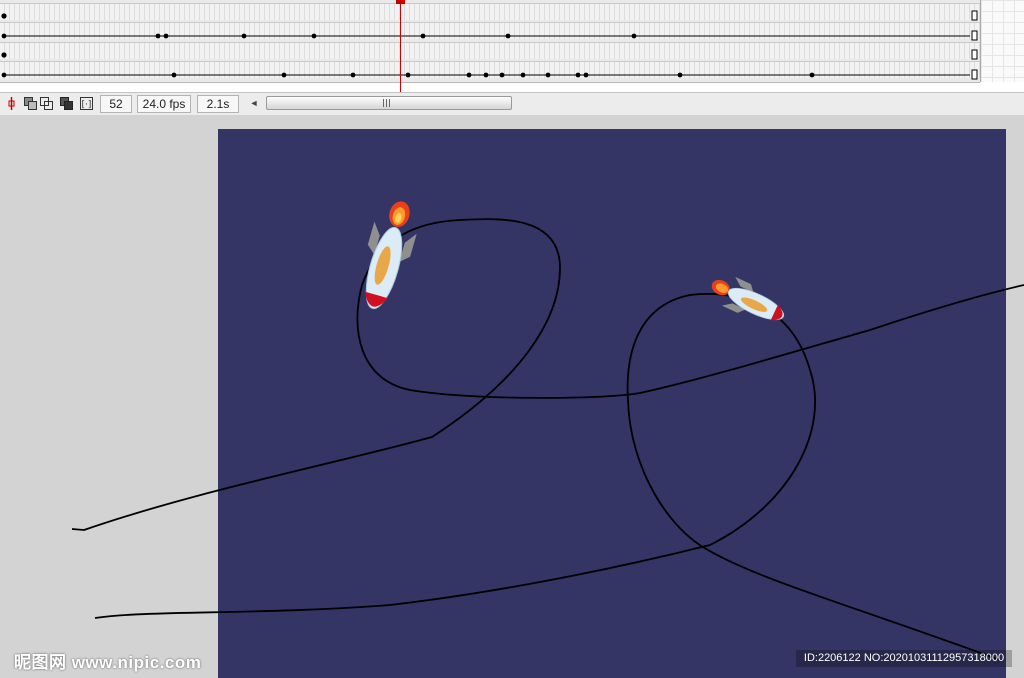 This screenshot has width=1024, height=678. I want to click on watermark-brand: 昵图网 www.nipic.com, so click(108, 662).